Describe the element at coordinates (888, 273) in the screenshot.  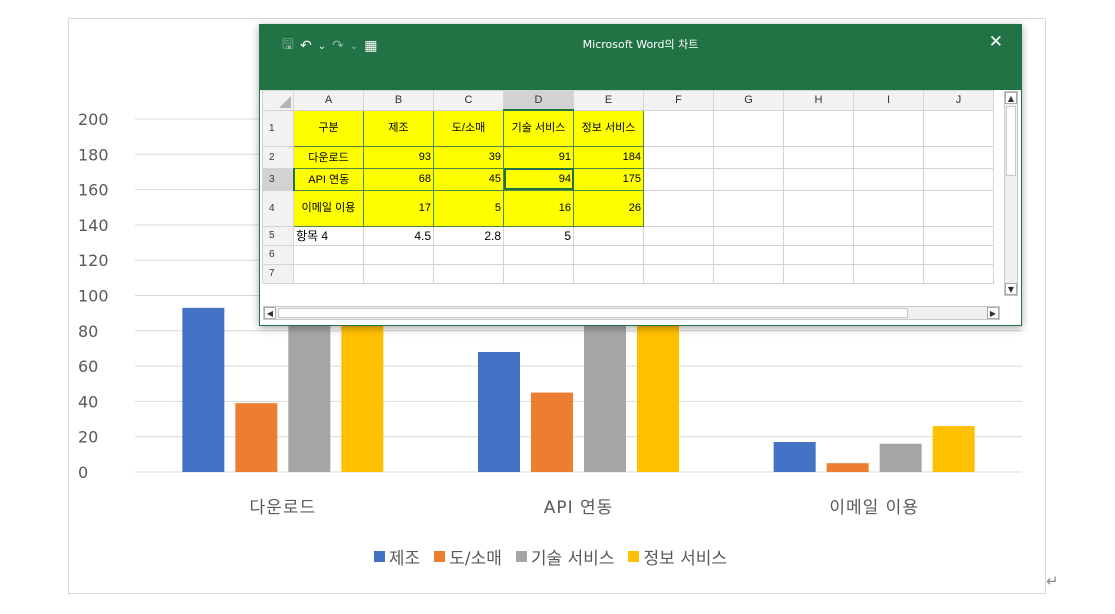
I see `cell-i7` at that location.